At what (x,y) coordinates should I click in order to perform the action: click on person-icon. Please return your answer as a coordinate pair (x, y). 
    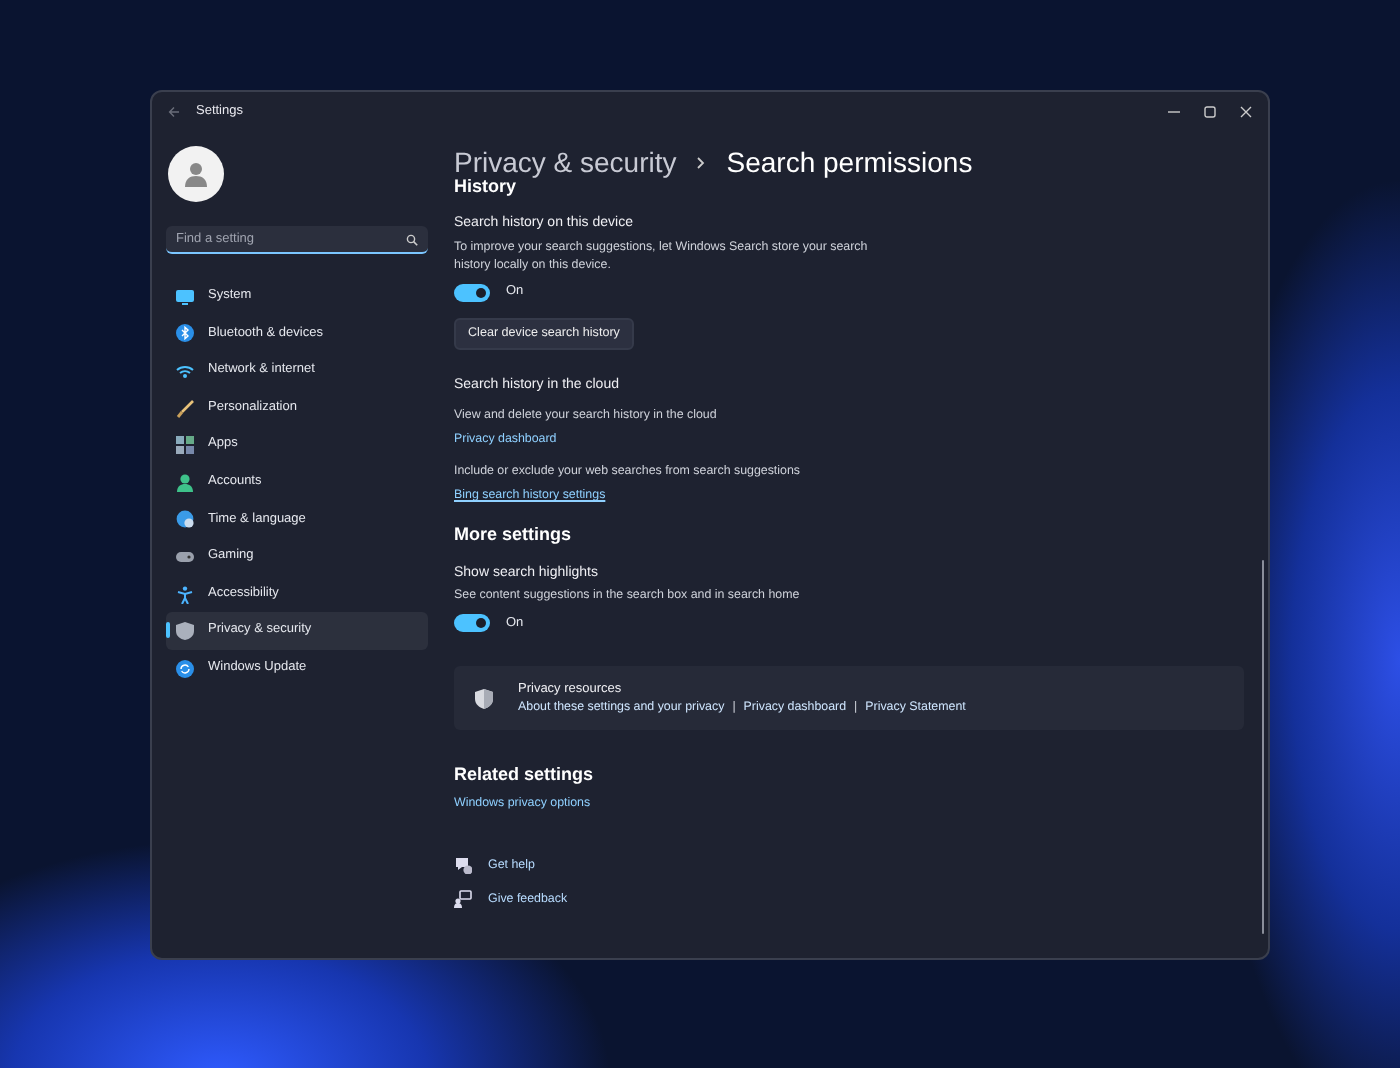
    Looking at the image, I should click on (185, 482).